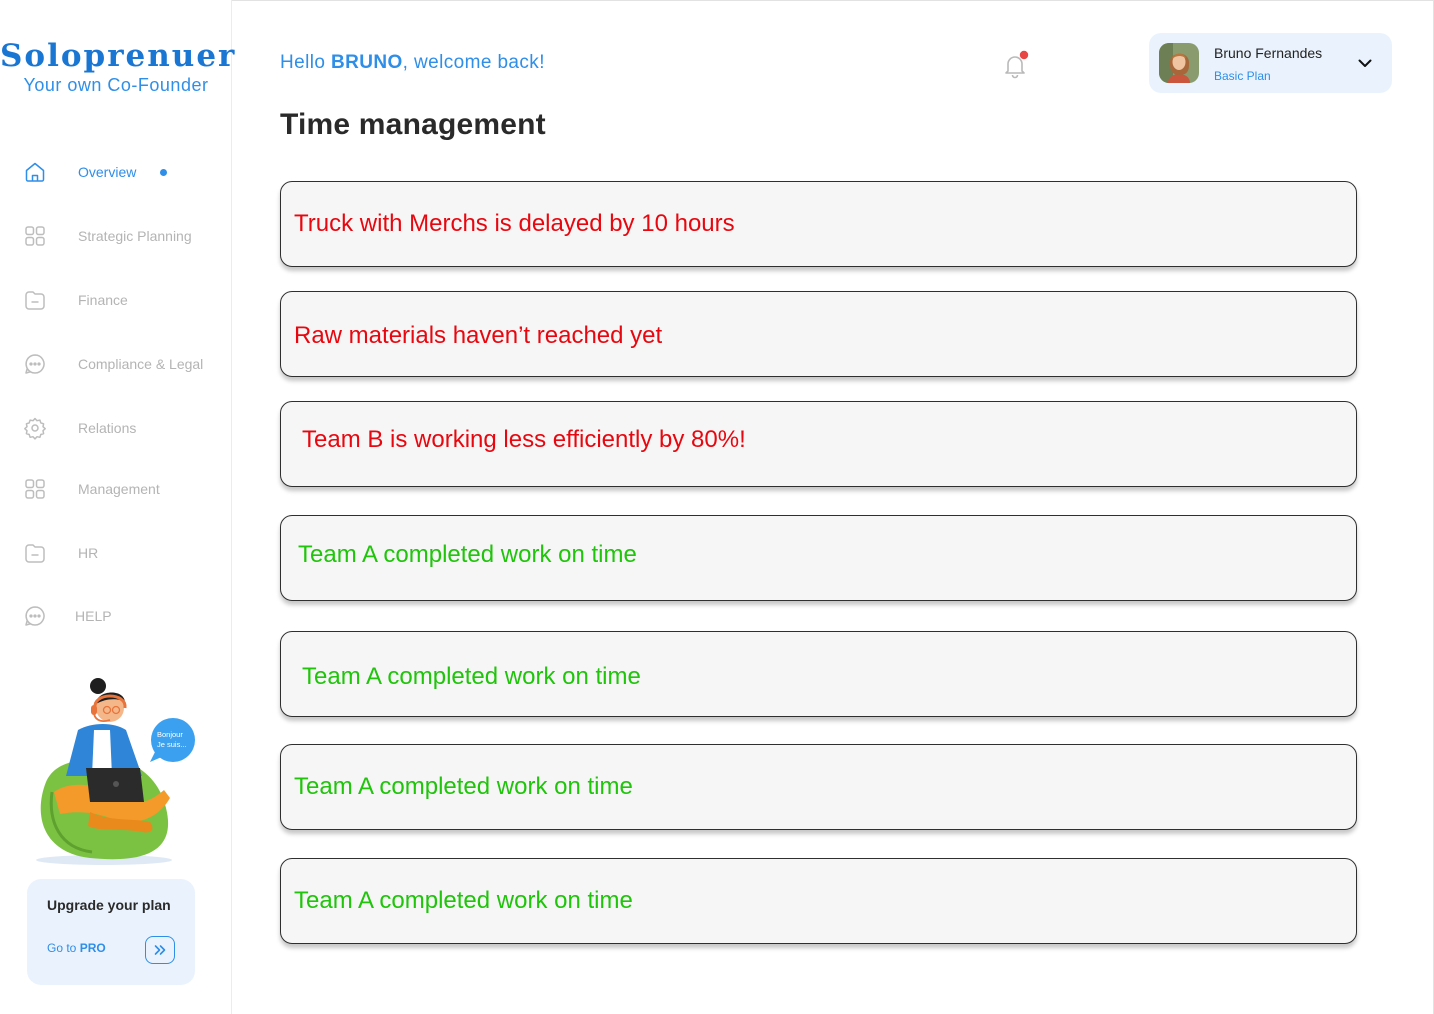 The image size is (1434, 1014). I want to click on gear-icon, so click(35, 428).